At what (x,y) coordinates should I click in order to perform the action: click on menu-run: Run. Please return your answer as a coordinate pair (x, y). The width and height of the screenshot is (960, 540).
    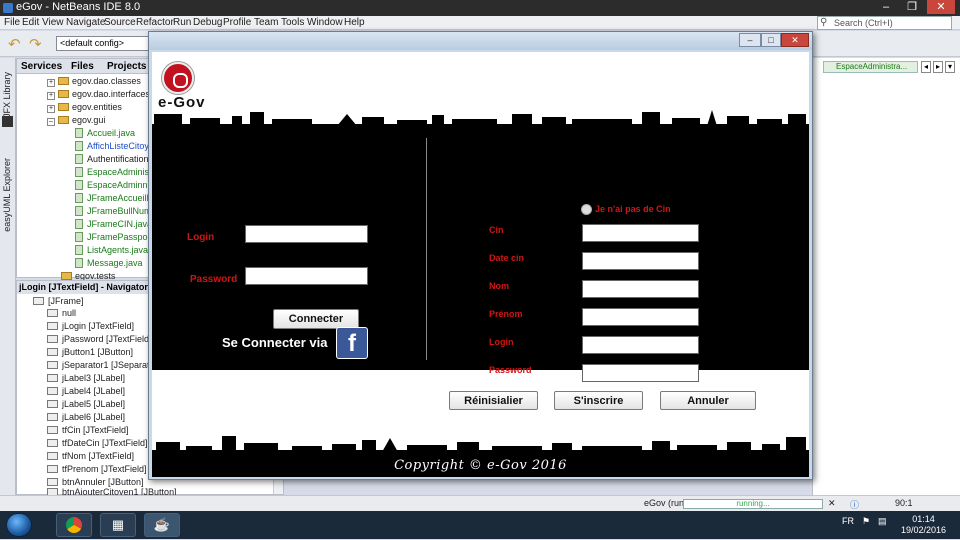
    Looking at the image, I should click on (182, 22).